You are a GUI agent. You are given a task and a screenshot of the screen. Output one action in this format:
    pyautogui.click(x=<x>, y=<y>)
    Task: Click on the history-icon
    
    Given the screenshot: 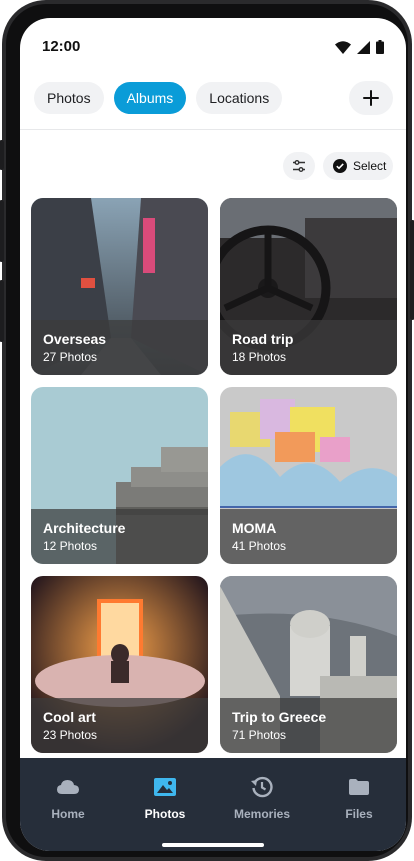 What is the action you would take?
    pyautogui.click(x=262, y=787)
    